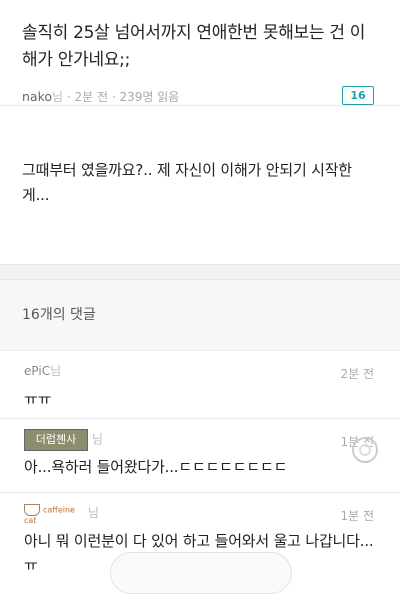  Describe the element at coordinates (201, 573) in the screenshot. I see `floating-pill-button` at that location.